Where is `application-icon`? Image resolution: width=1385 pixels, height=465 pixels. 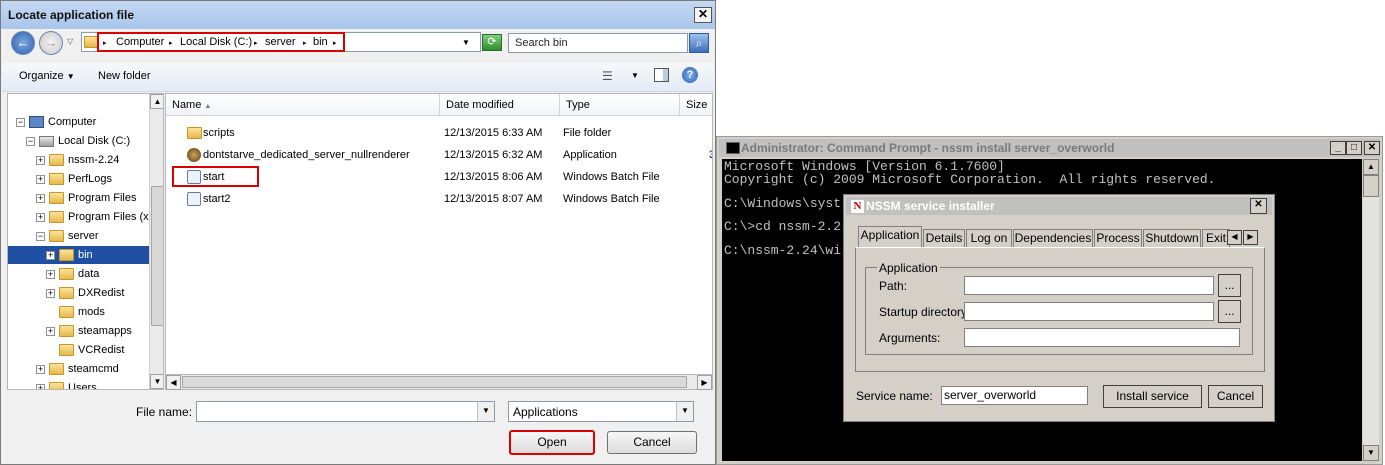
application-icon is located at coordinates (194, 155).